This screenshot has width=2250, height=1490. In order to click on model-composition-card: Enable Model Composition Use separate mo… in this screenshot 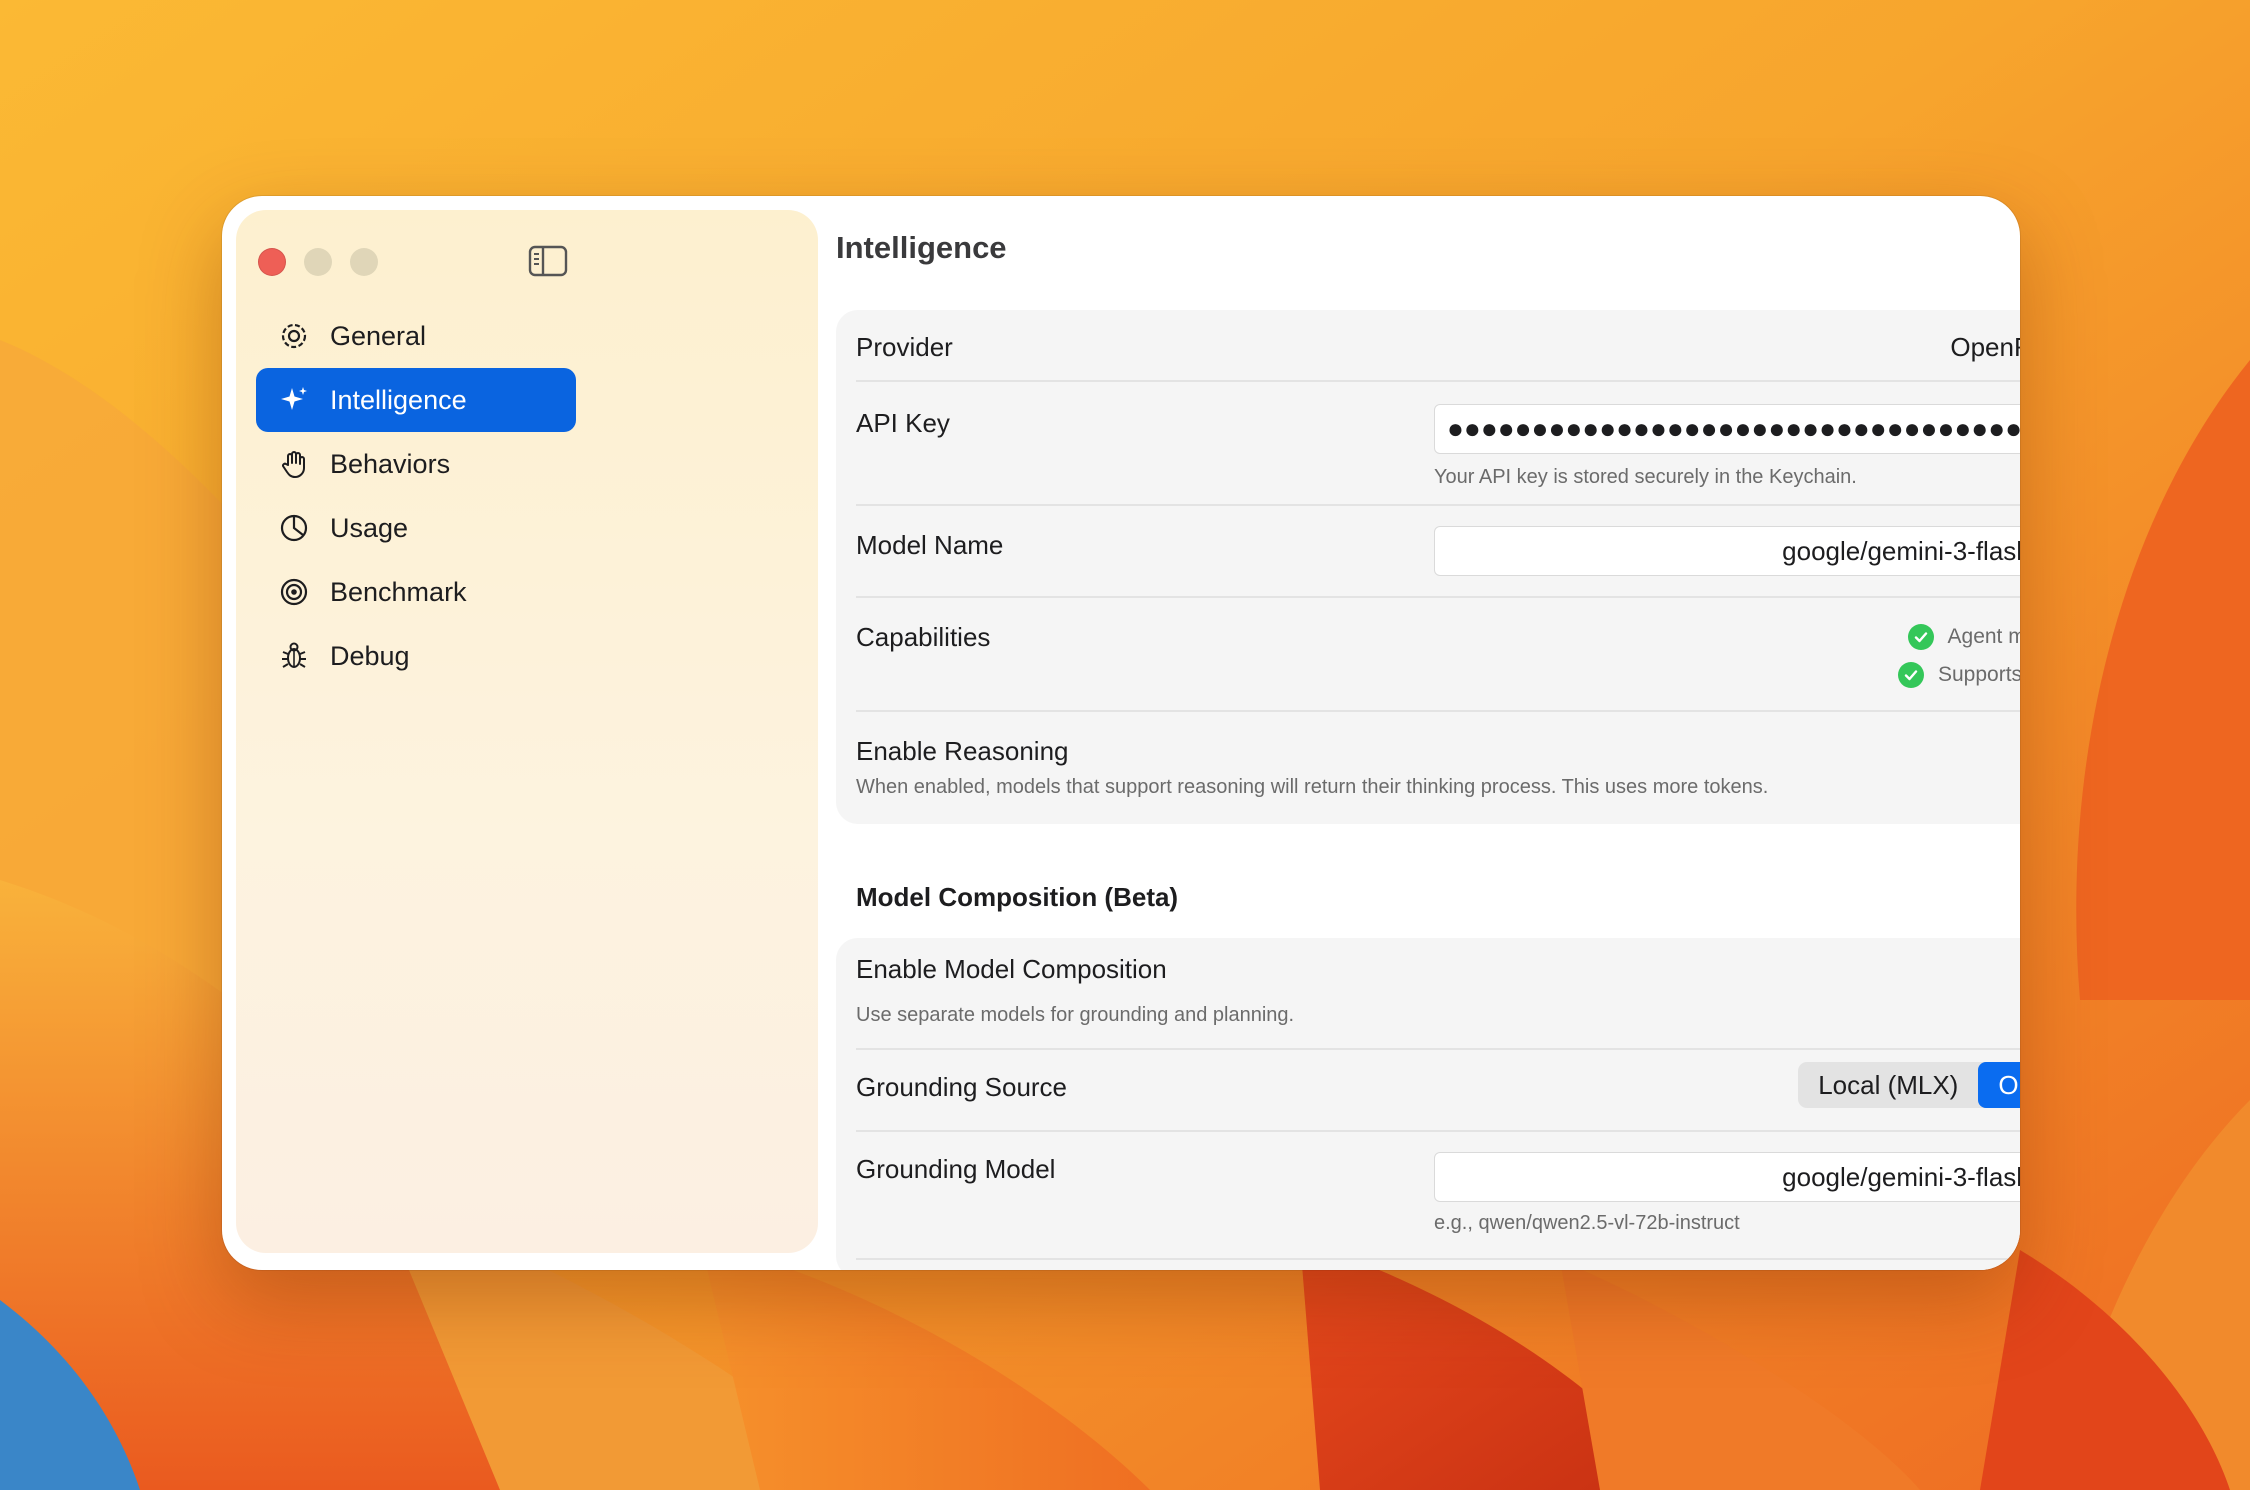, I will do `click(1428, 1104)`.